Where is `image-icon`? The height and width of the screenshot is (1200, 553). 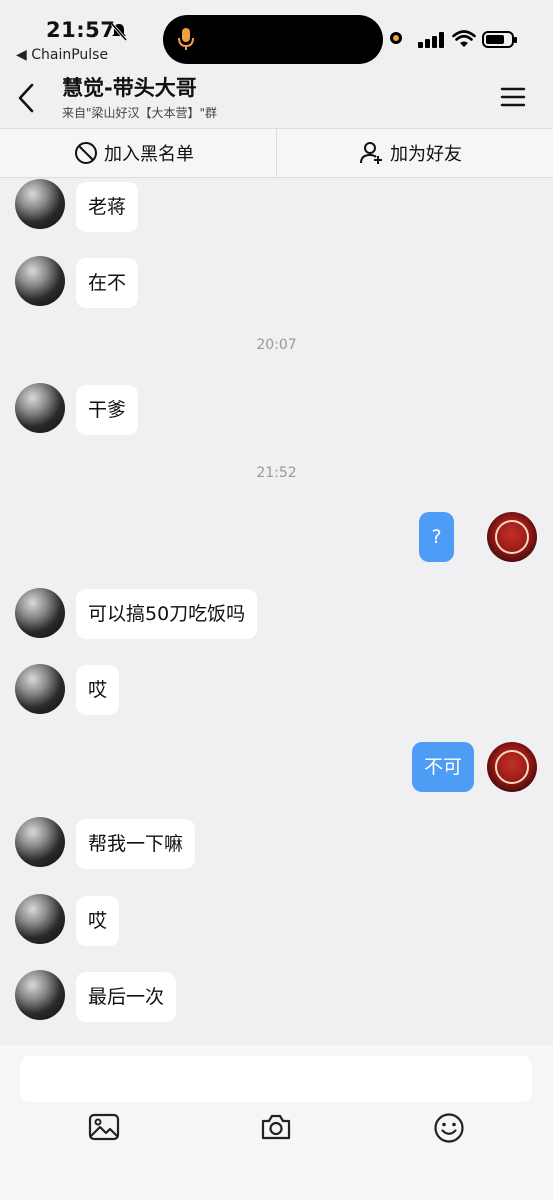 image-icon is located at coordinates (104, 1127).